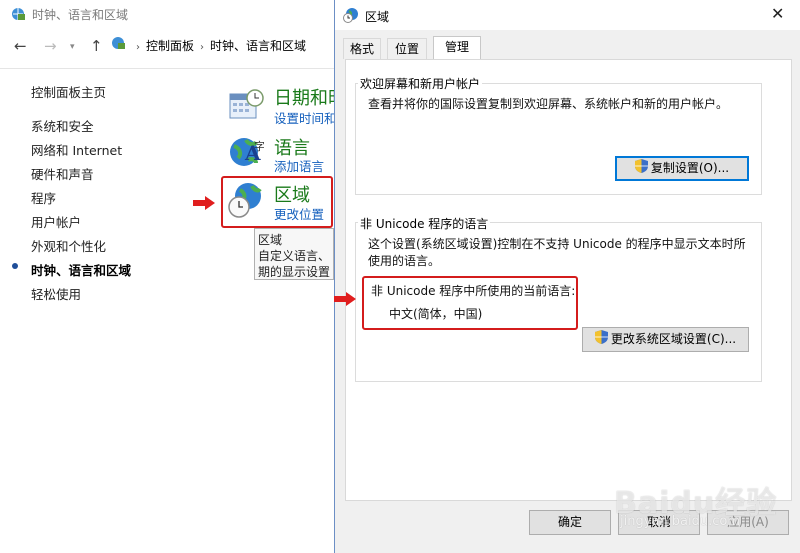  I want to click on svg-text: 字, so click(259, 146).